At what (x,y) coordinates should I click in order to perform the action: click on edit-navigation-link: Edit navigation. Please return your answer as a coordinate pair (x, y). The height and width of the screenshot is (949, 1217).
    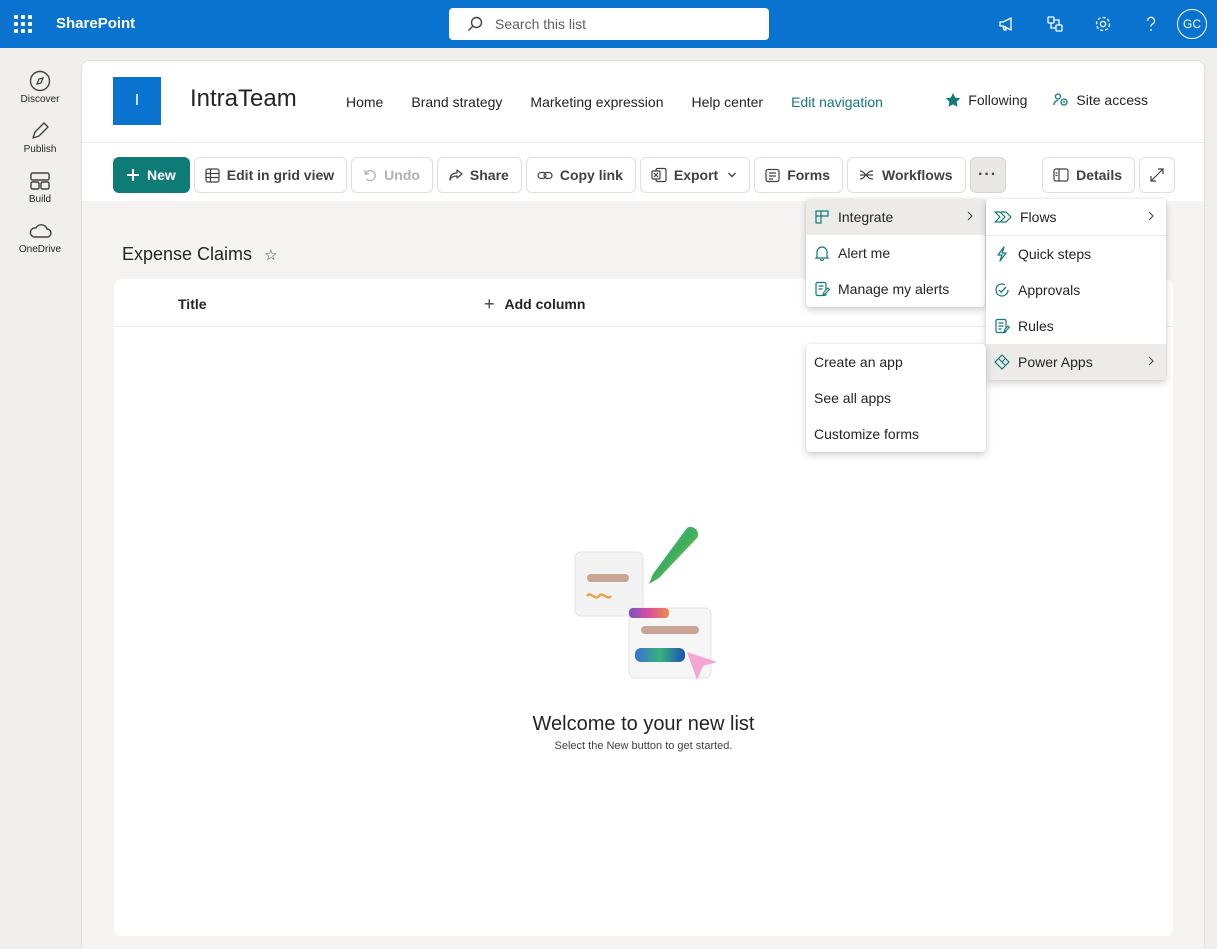
    Looking at the image, I should click on (837, 102).